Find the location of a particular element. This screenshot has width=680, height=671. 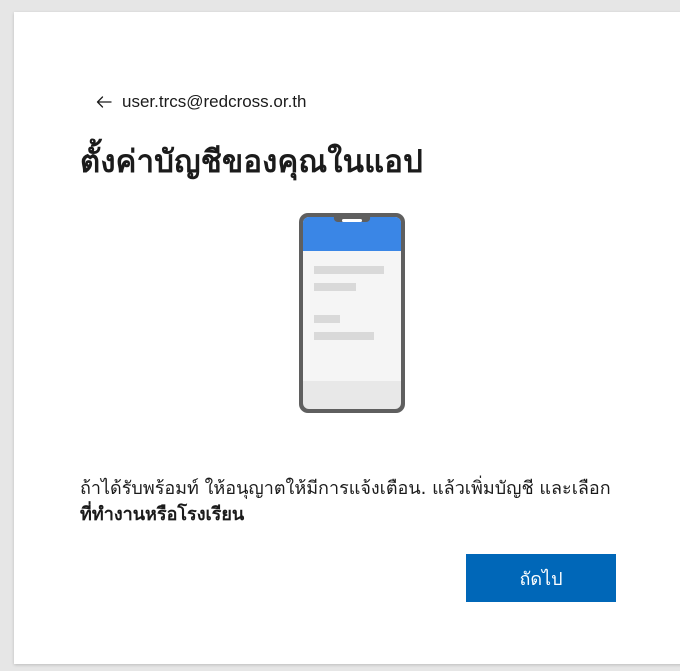

page-title: ตั้งค่าบัญชีของคุณในแอป is located at coordinates (251, 162).